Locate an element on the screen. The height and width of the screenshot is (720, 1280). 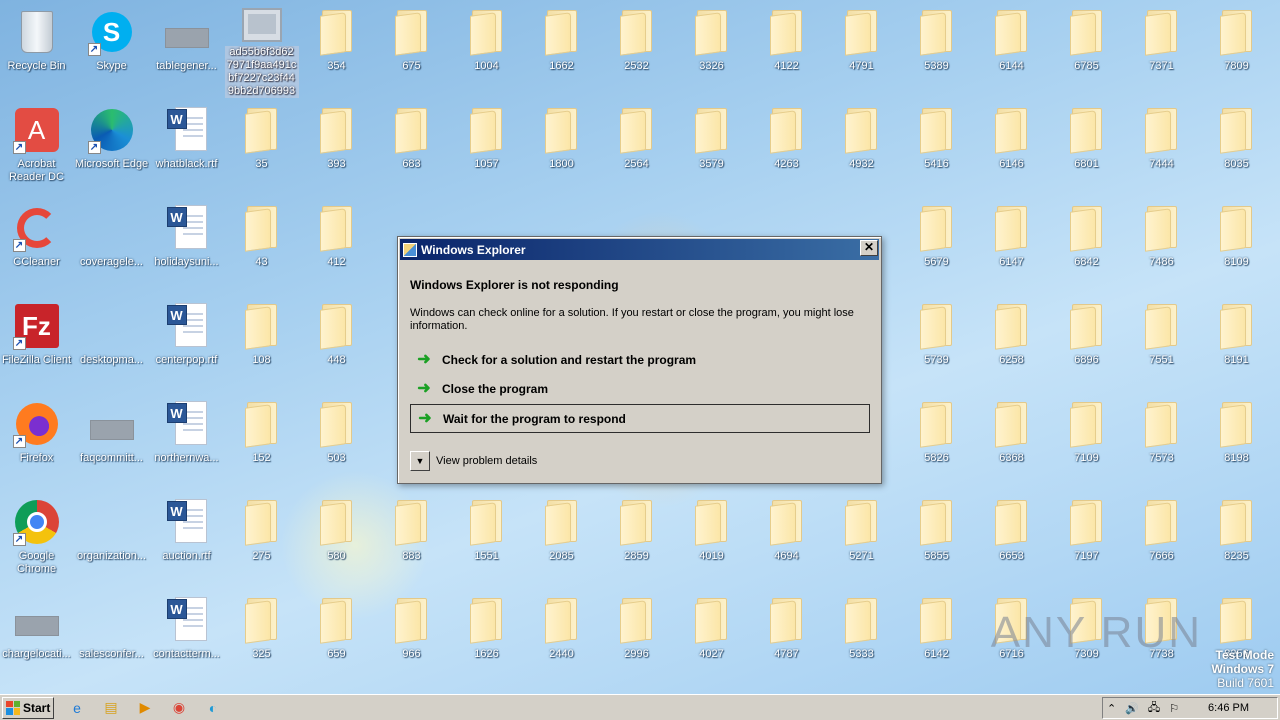
edge-icon: ◐ is located at coordinates (213, 708).